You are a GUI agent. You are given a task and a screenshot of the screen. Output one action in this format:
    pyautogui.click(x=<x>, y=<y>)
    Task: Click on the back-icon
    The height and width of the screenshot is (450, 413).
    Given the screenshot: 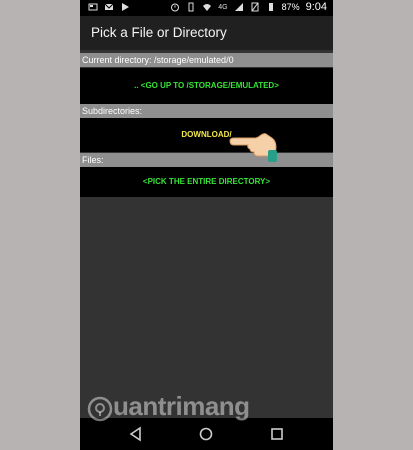 What is the action you would take?
    pyautogui.click(x=136, y=434)
    